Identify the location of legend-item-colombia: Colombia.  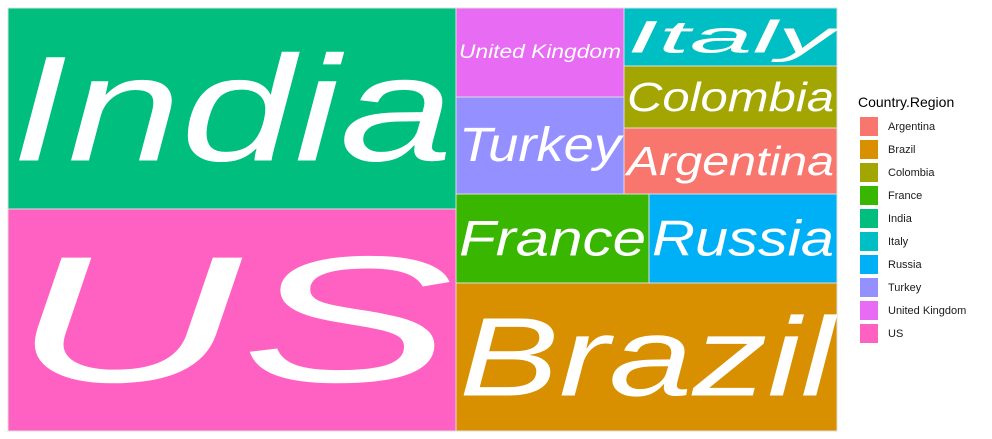
(897, 172).